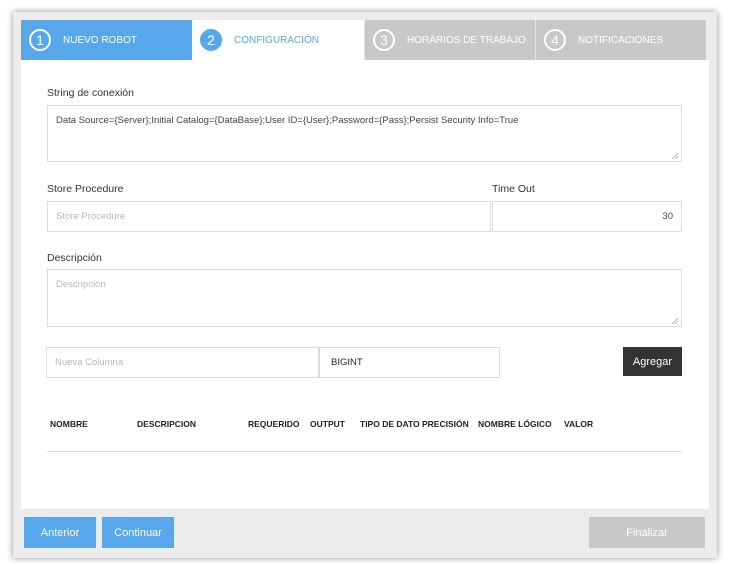  What do you see at coordinates (40, 40) in the screenshot?
I see `step-number: 1` at bounding box center [40, 40].